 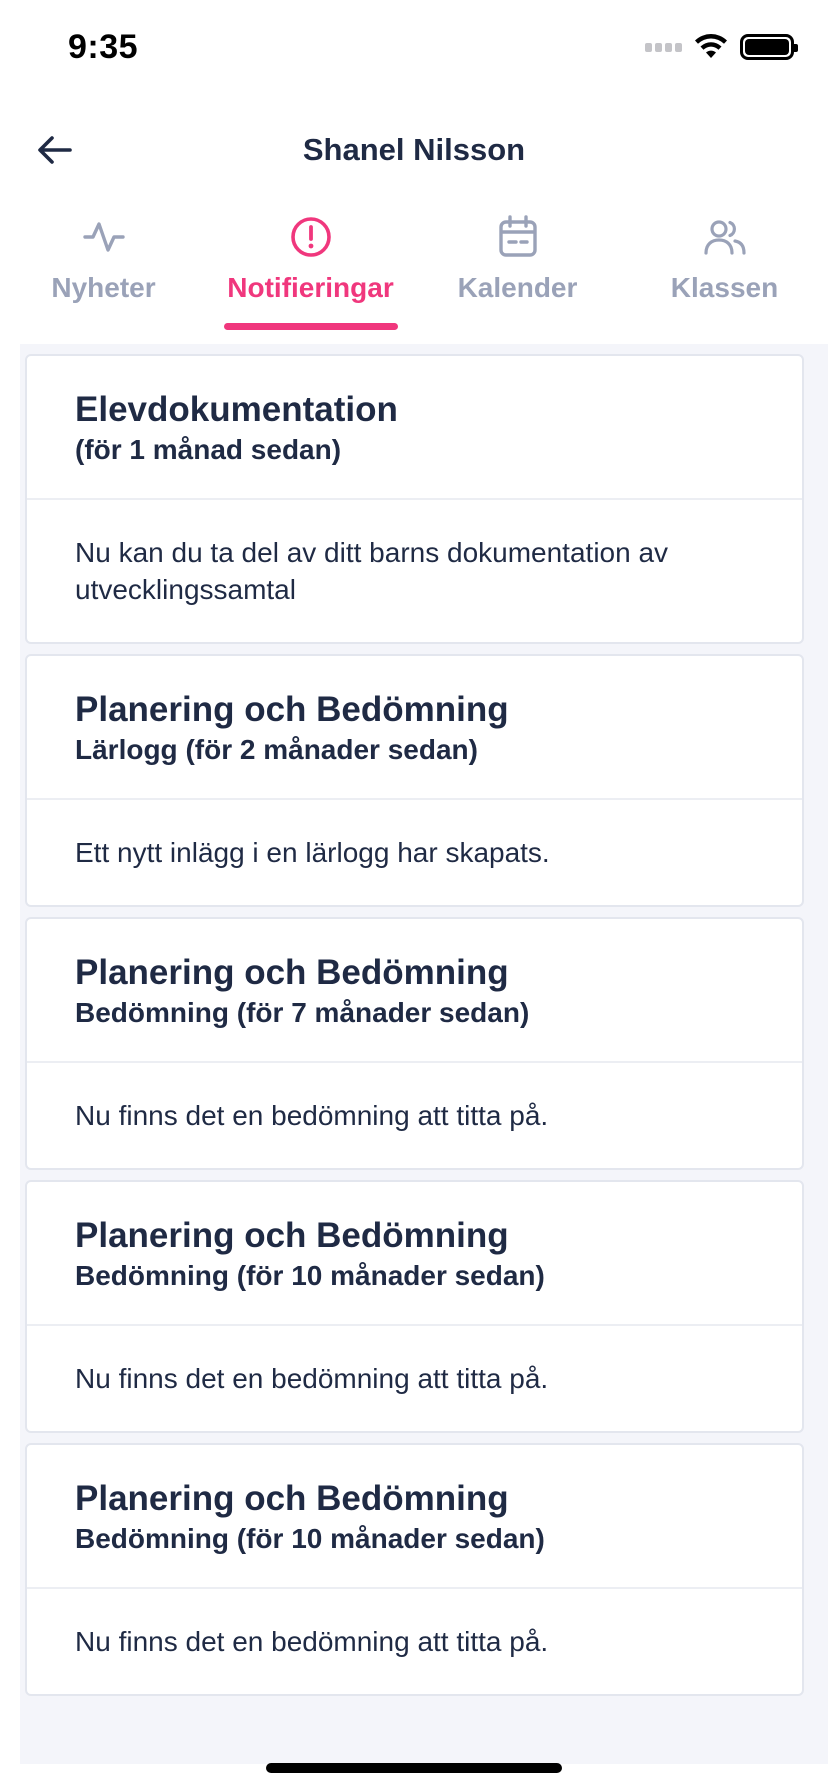 What do you see at coordinates (517, 287) in the screenshot?
I see `tab-label: Kalender` at bounding box center [517, 287].